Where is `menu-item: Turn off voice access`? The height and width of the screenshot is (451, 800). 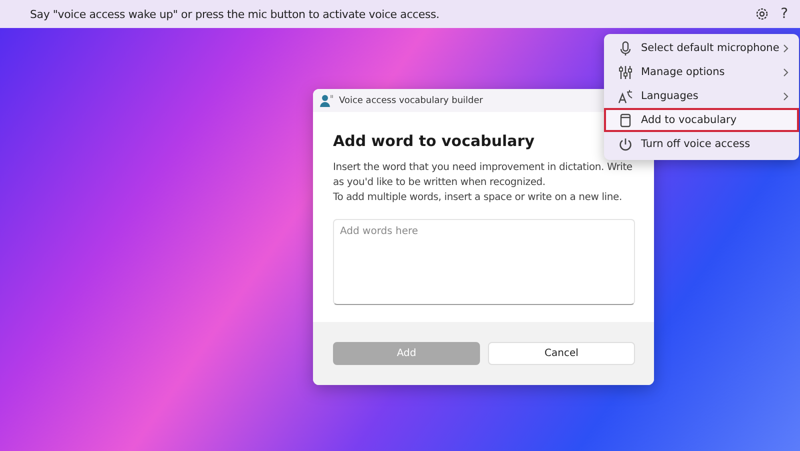 menu-item: Turn off voice access is located at coordinates (701, 144).